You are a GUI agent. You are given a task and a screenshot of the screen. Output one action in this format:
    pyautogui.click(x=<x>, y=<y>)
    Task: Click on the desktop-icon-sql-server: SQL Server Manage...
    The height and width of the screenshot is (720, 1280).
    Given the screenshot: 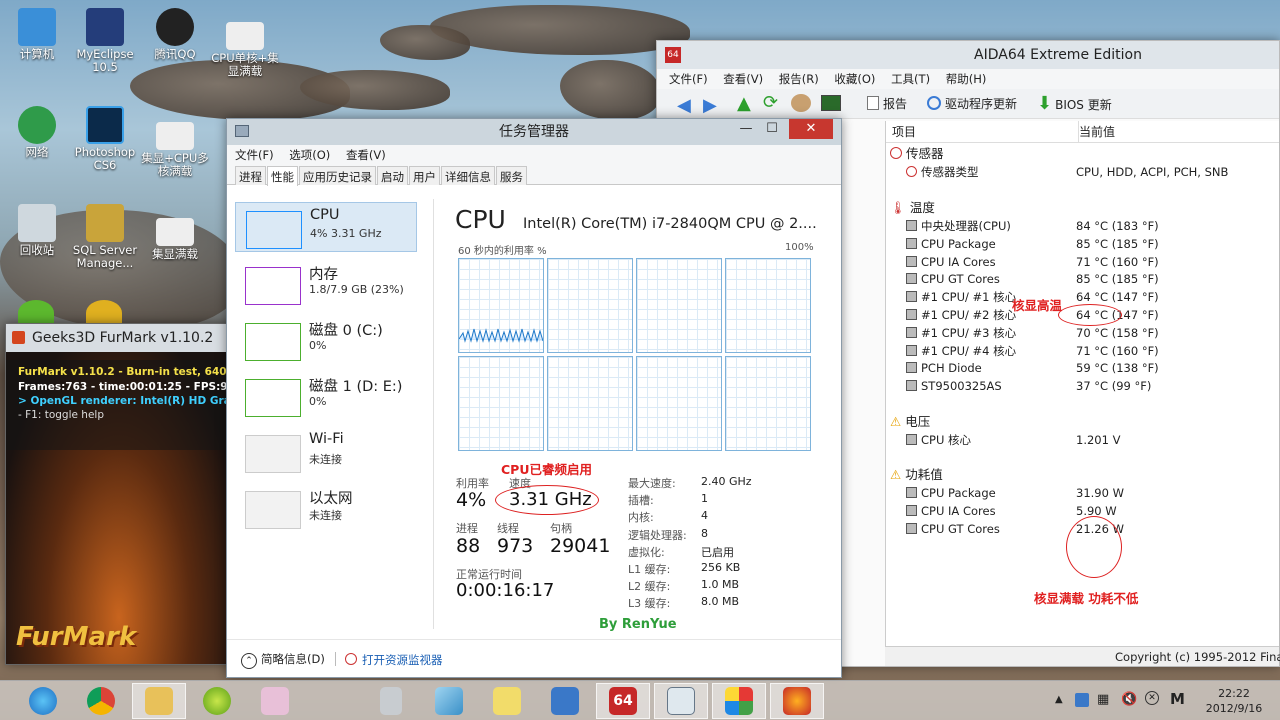 What is the action you would take?
    pyautogui.click(x=105, y=237)
    